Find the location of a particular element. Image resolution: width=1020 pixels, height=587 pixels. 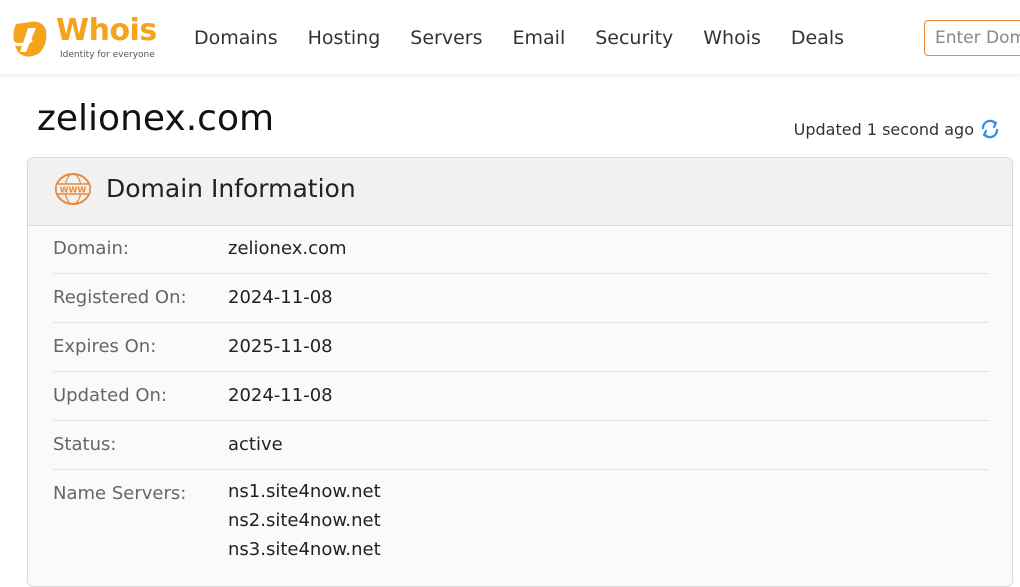

row-label: Updated On: is located at coordinates (110, 395).